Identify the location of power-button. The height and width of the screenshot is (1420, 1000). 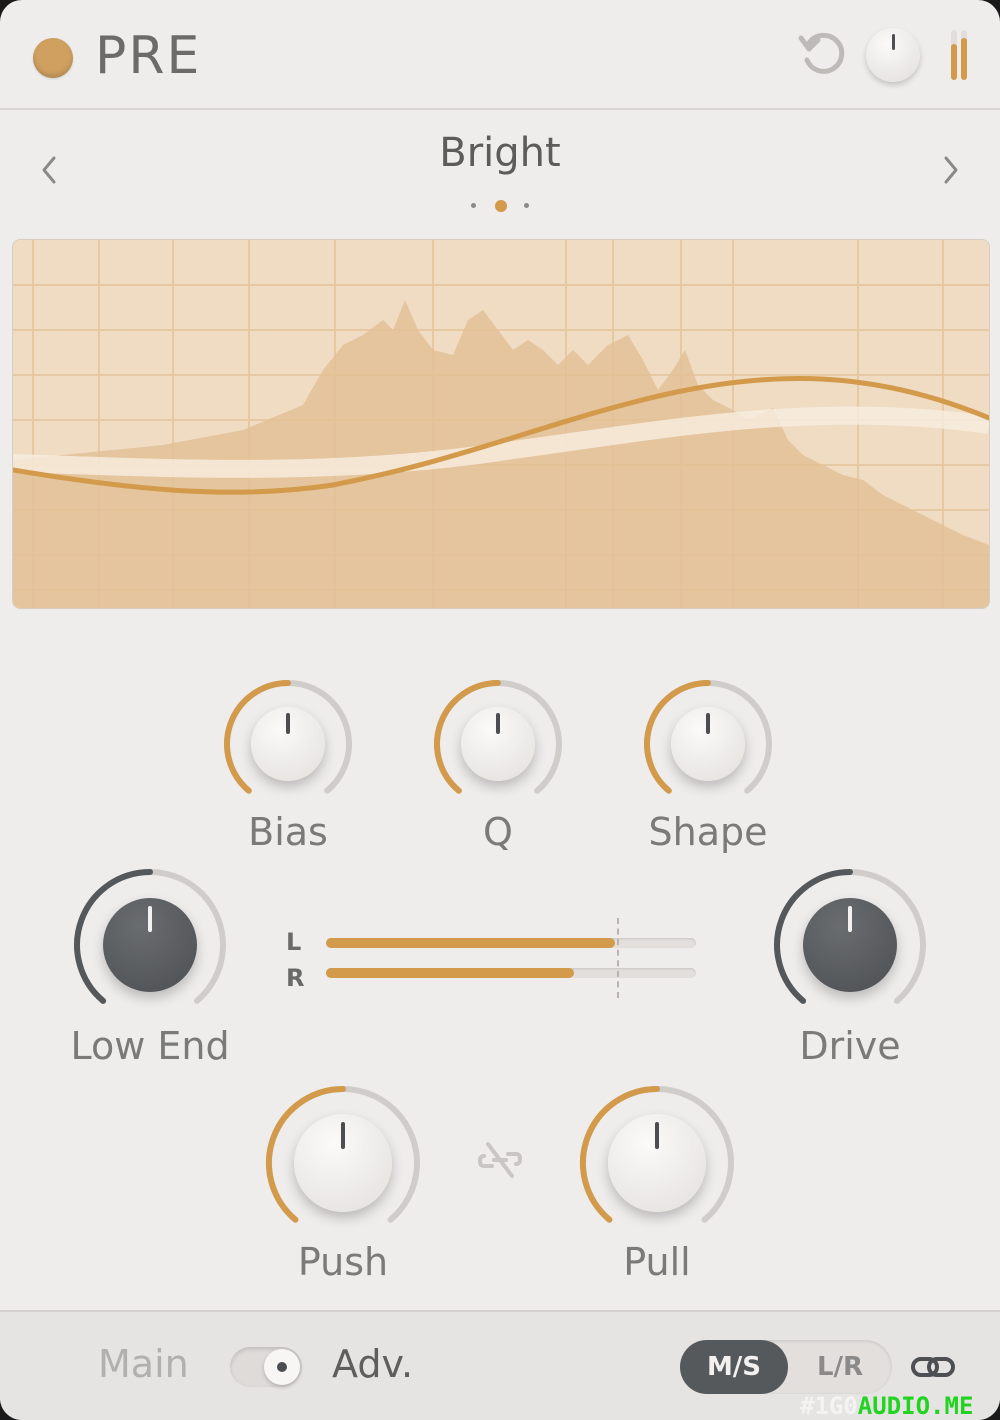
(53, 58).